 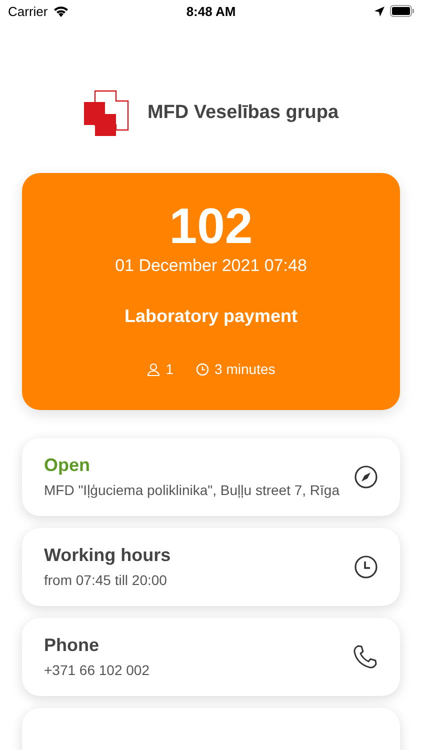 I want to click on logo-icon, so click(x=106, y=113).